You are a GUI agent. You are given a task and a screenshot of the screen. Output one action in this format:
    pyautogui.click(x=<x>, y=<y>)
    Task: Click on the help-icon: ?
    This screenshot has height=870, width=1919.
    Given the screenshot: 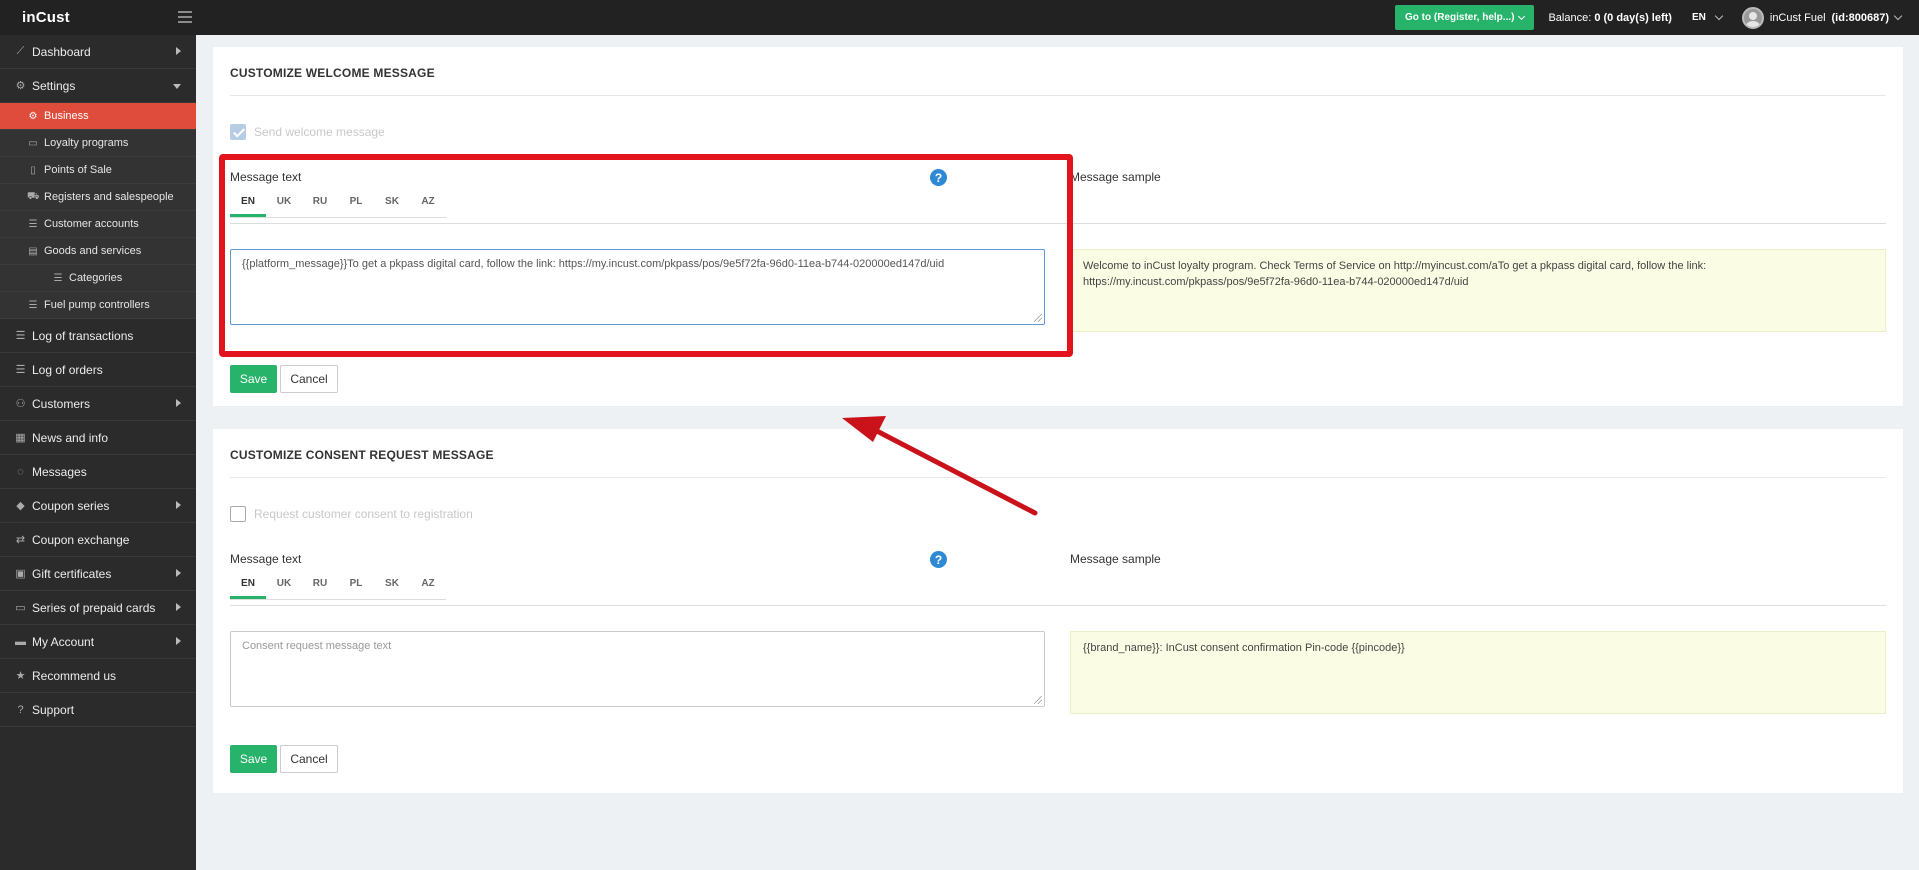 What is the action you would take?
    pyautogui.click(x=938, y=559)
    